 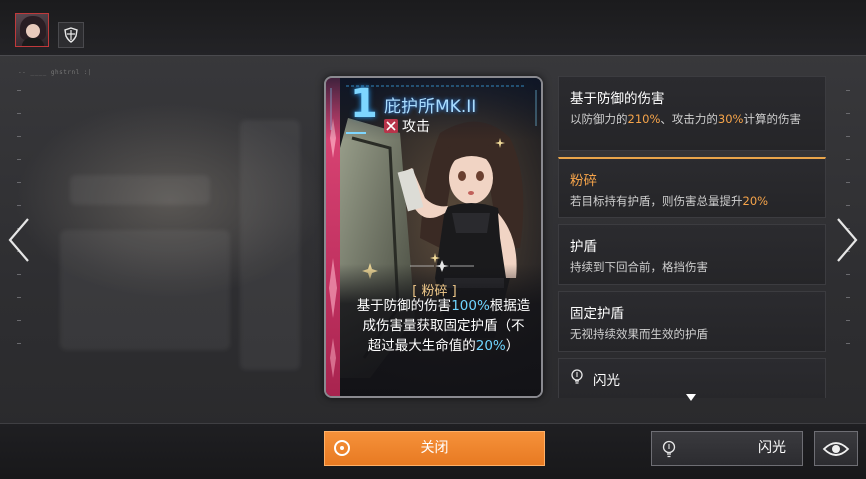 What do you see at coordinates (597, 314) in the screenshot?
I see `keyword-title: 固定护盾` at bounding box center [597, 314].